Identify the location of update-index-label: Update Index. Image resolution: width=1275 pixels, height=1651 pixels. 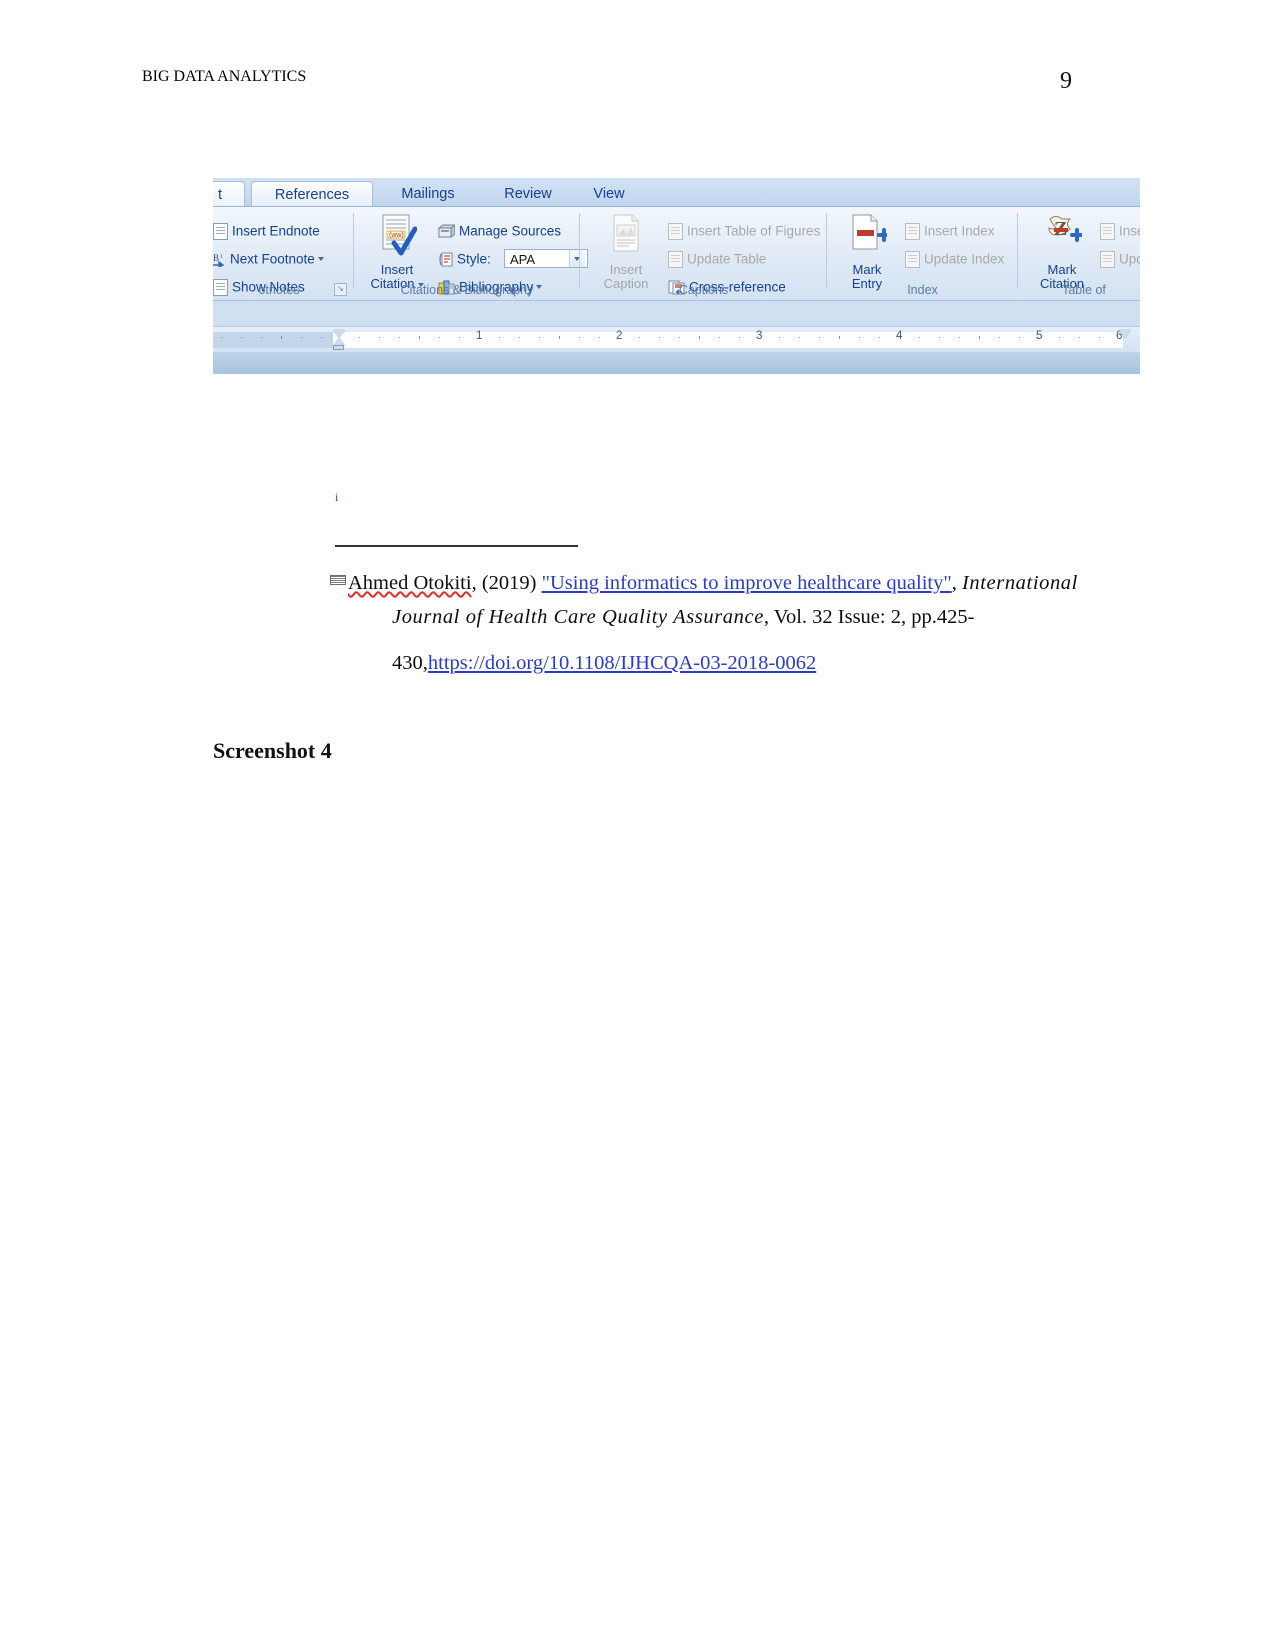
(964, 259).